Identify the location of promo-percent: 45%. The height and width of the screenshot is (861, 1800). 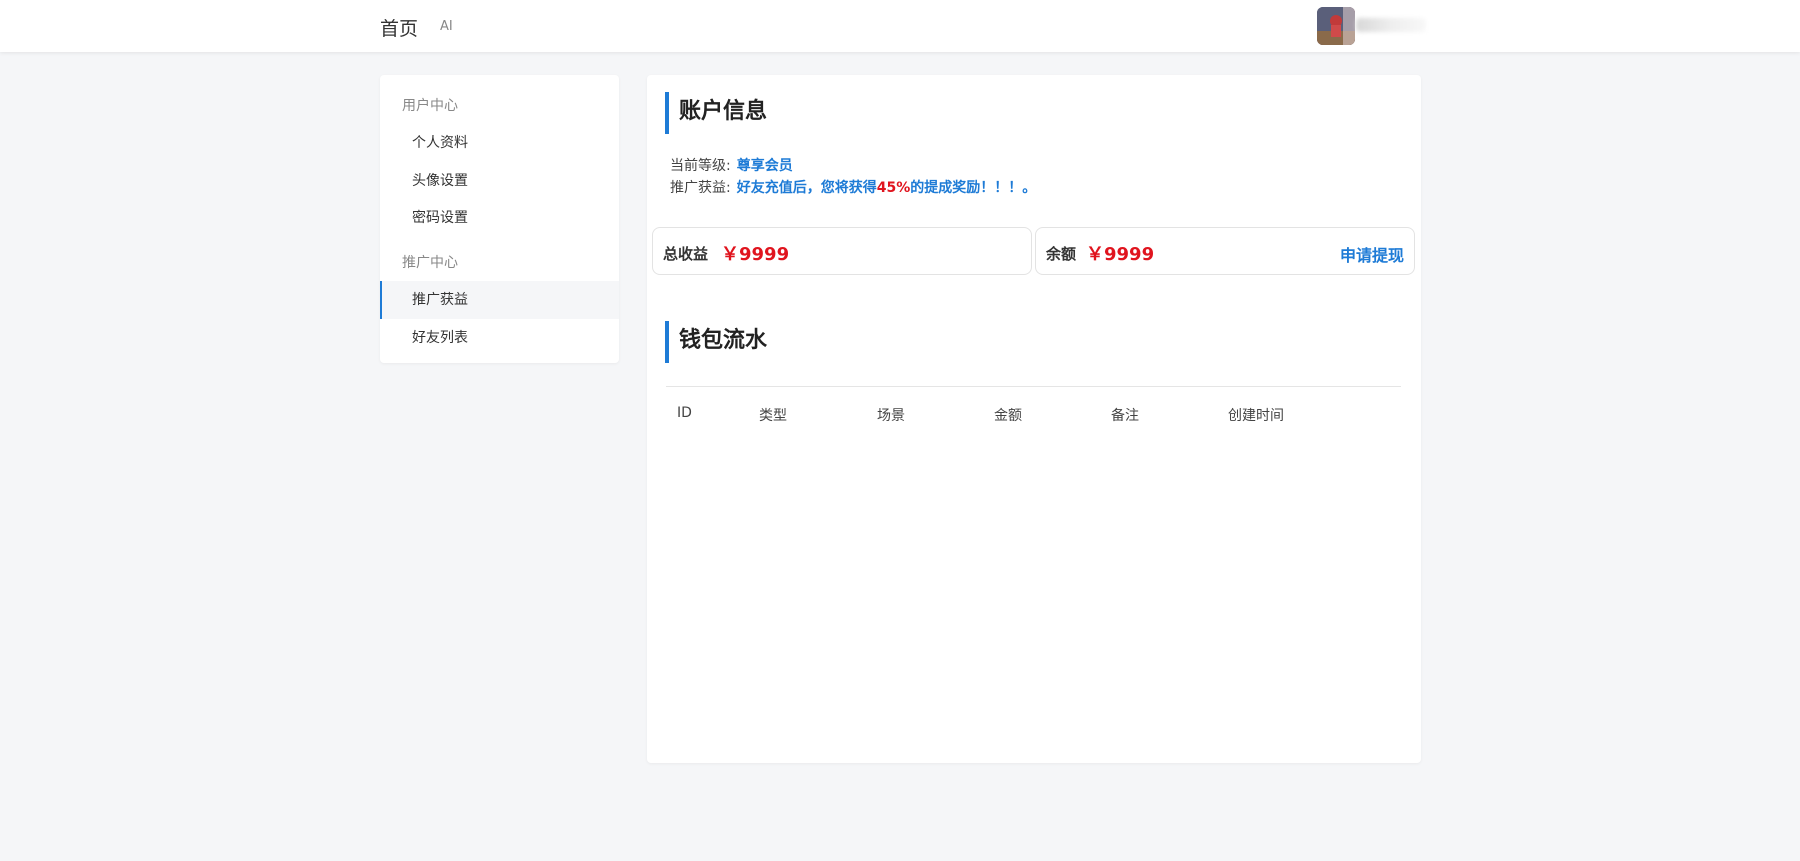
(893, 188).